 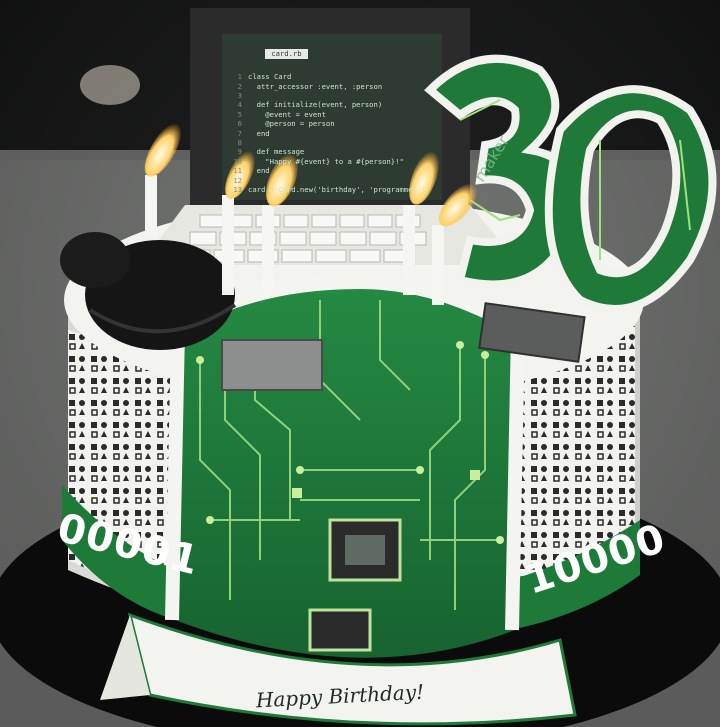 I want to click on code-line: 6 @person = person, so click(x=332, y=123).